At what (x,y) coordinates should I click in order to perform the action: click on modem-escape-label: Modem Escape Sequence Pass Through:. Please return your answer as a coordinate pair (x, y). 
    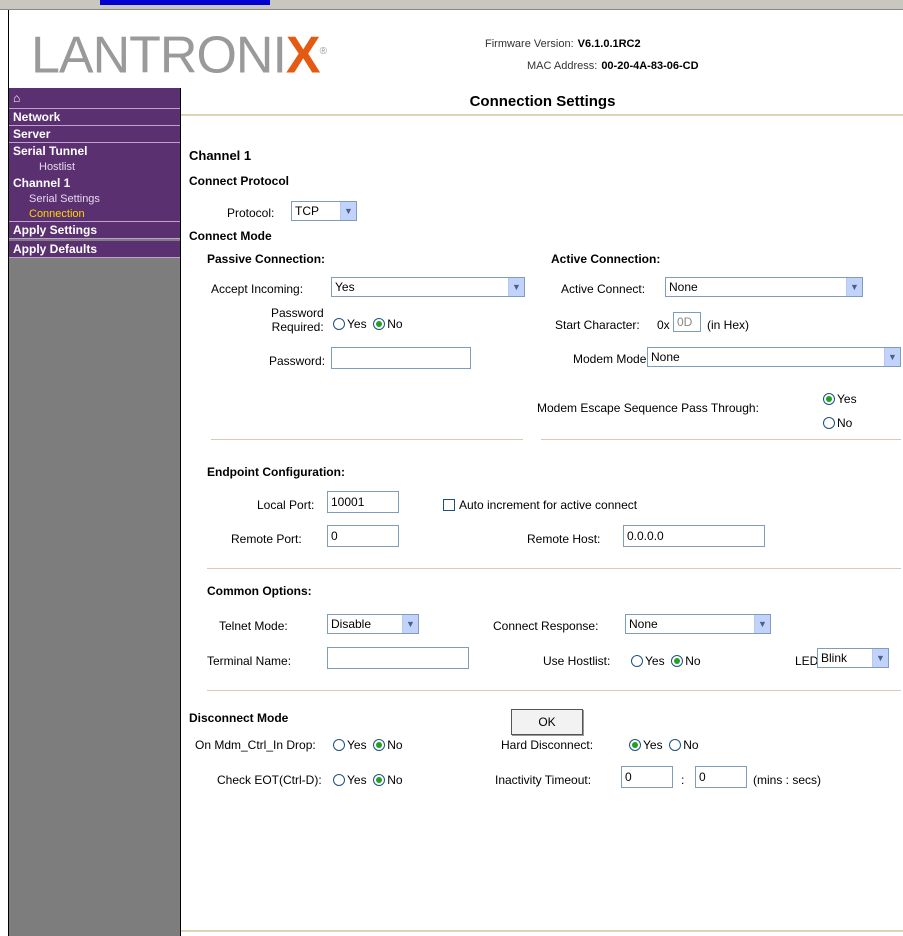
    Looking at the image, I should click on (648, 408).